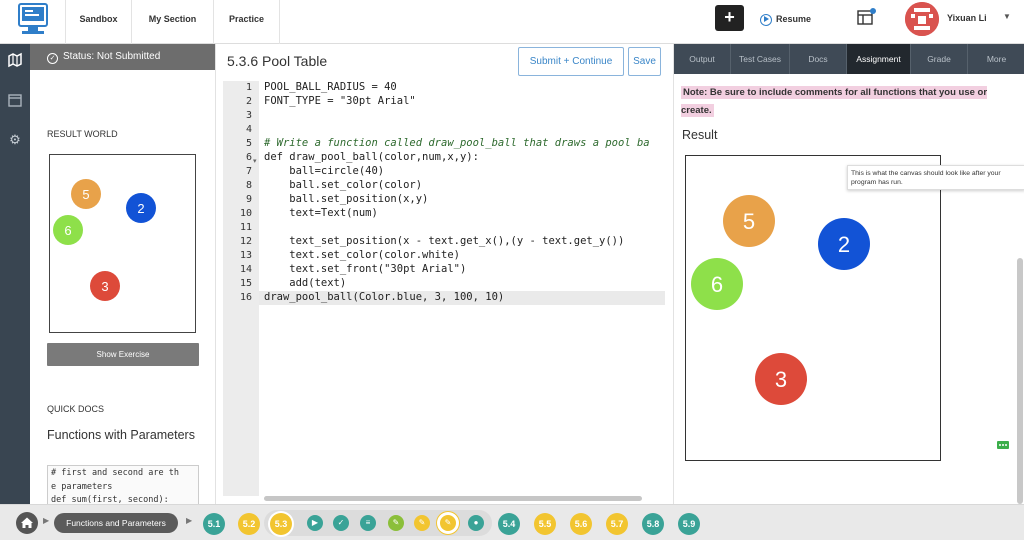 This screenshot has width=1024, height=540. I want to click on pool-ball-3: 3, so click(105, 286).